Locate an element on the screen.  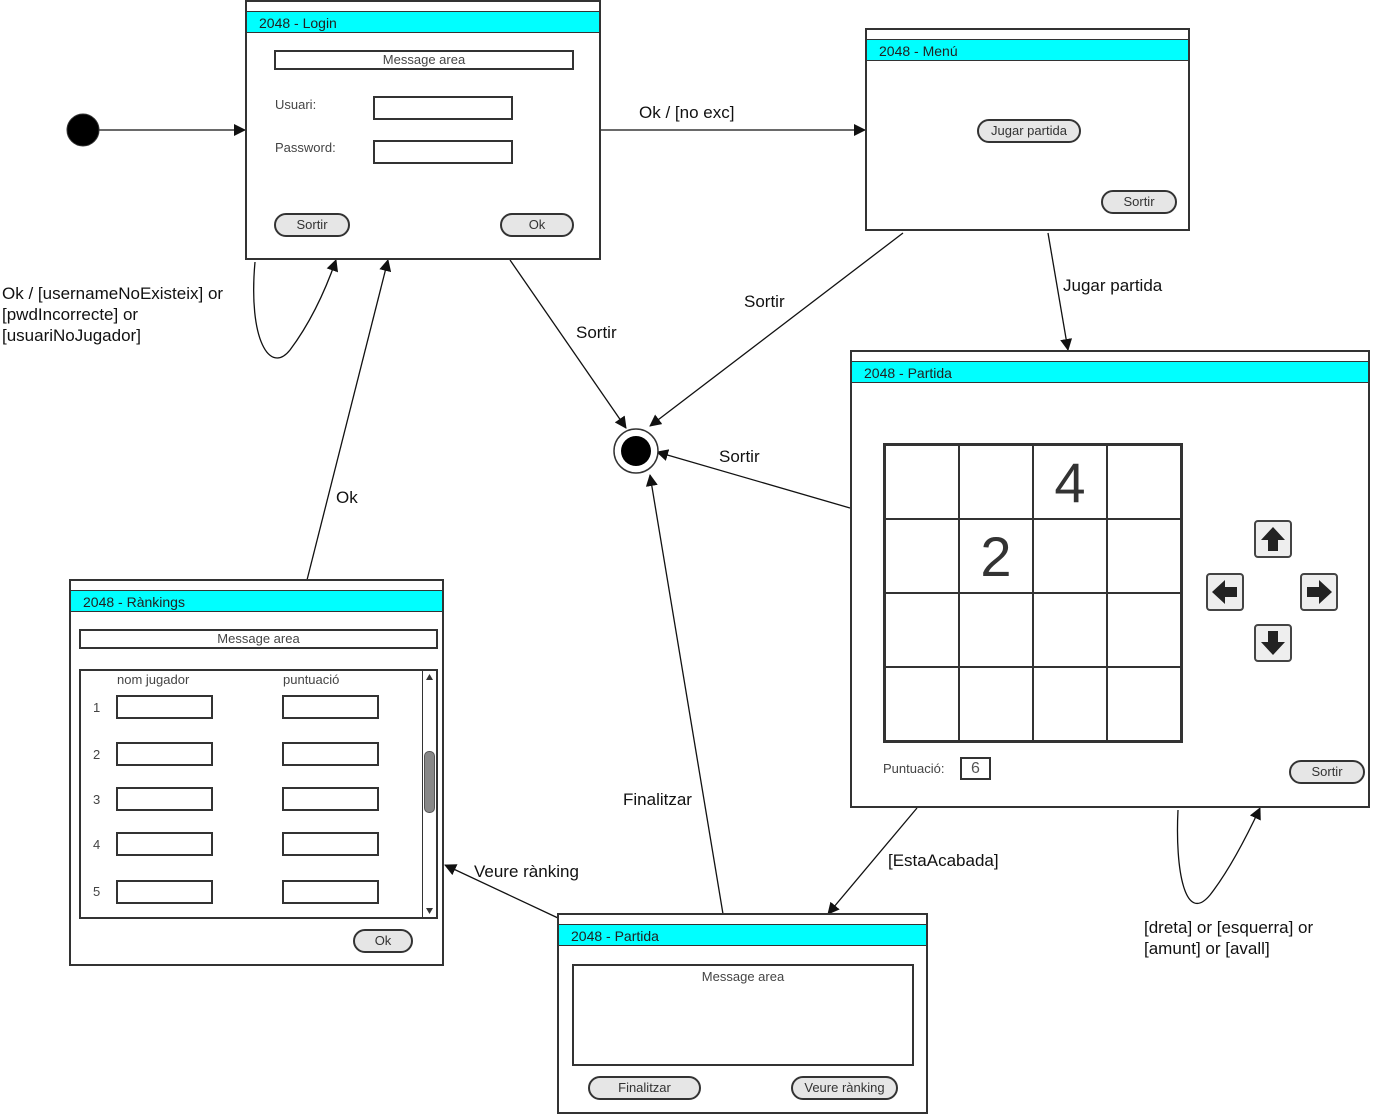
arrow-left-icon is located at coordinates (1224, 592).